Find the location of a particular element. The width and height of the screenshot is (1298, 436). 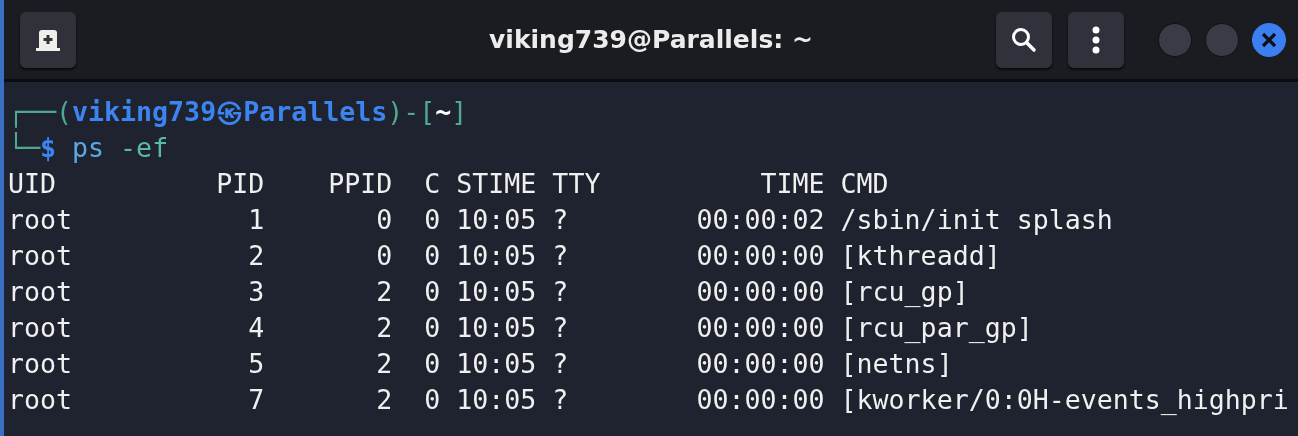

window-title: viking739@Parallels: ~ is located at coordinates (651, 39).